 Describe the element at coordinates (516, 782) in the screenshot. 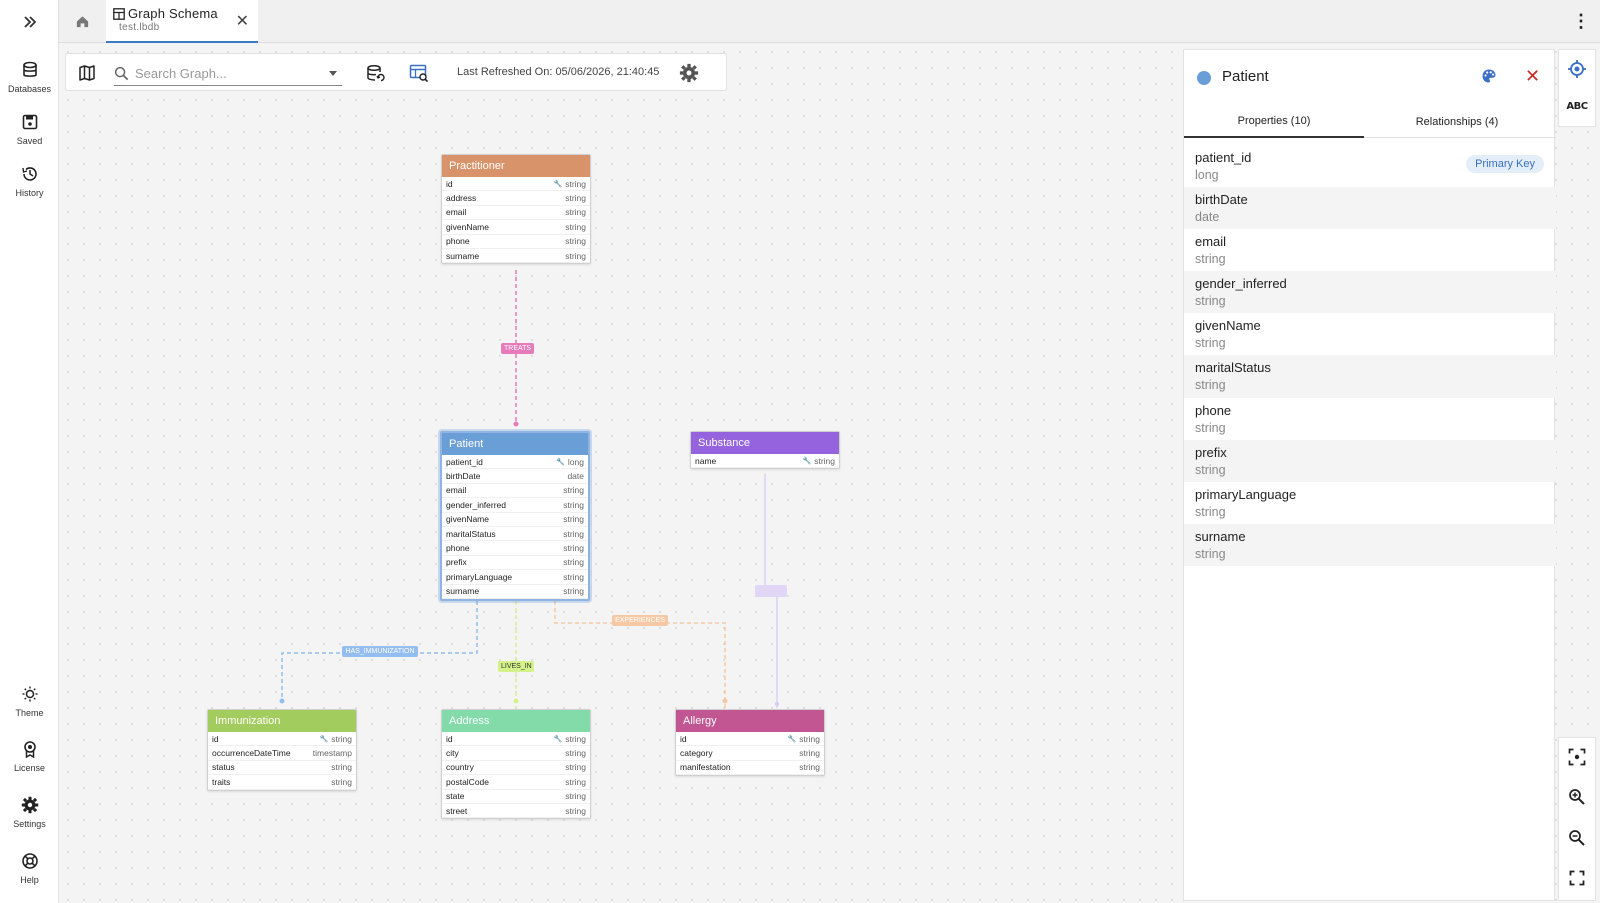

I see `node-property-row: postalCode string` at that location.